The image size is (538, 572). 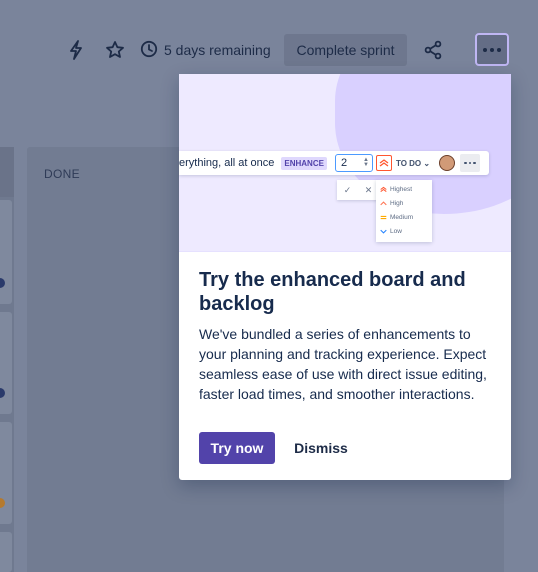 I want to click on column-header, so click(x=7, y=172).